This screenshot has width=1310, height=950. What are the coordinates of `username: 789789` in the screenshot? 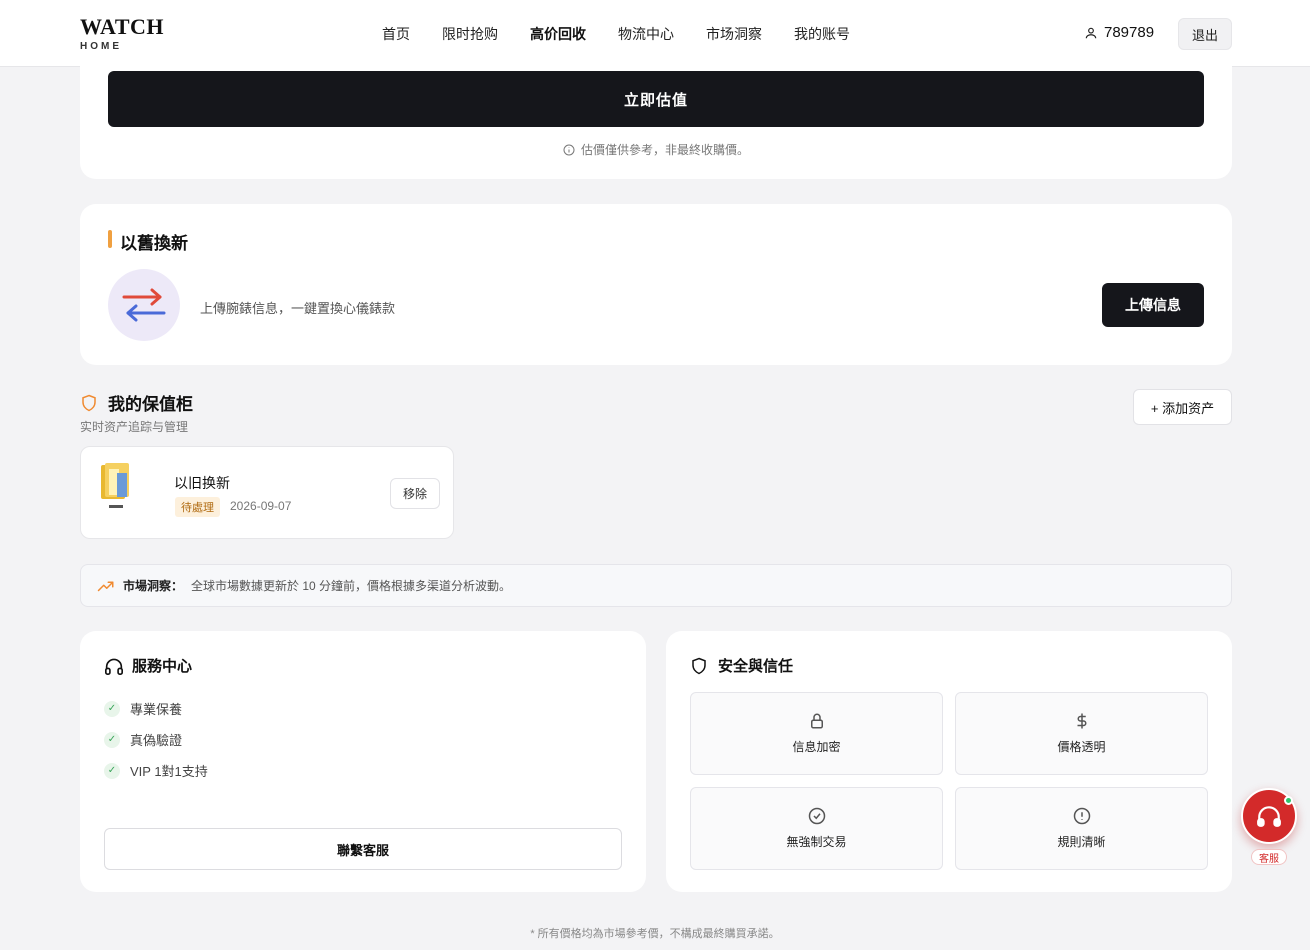 It's located at (1129, 32).